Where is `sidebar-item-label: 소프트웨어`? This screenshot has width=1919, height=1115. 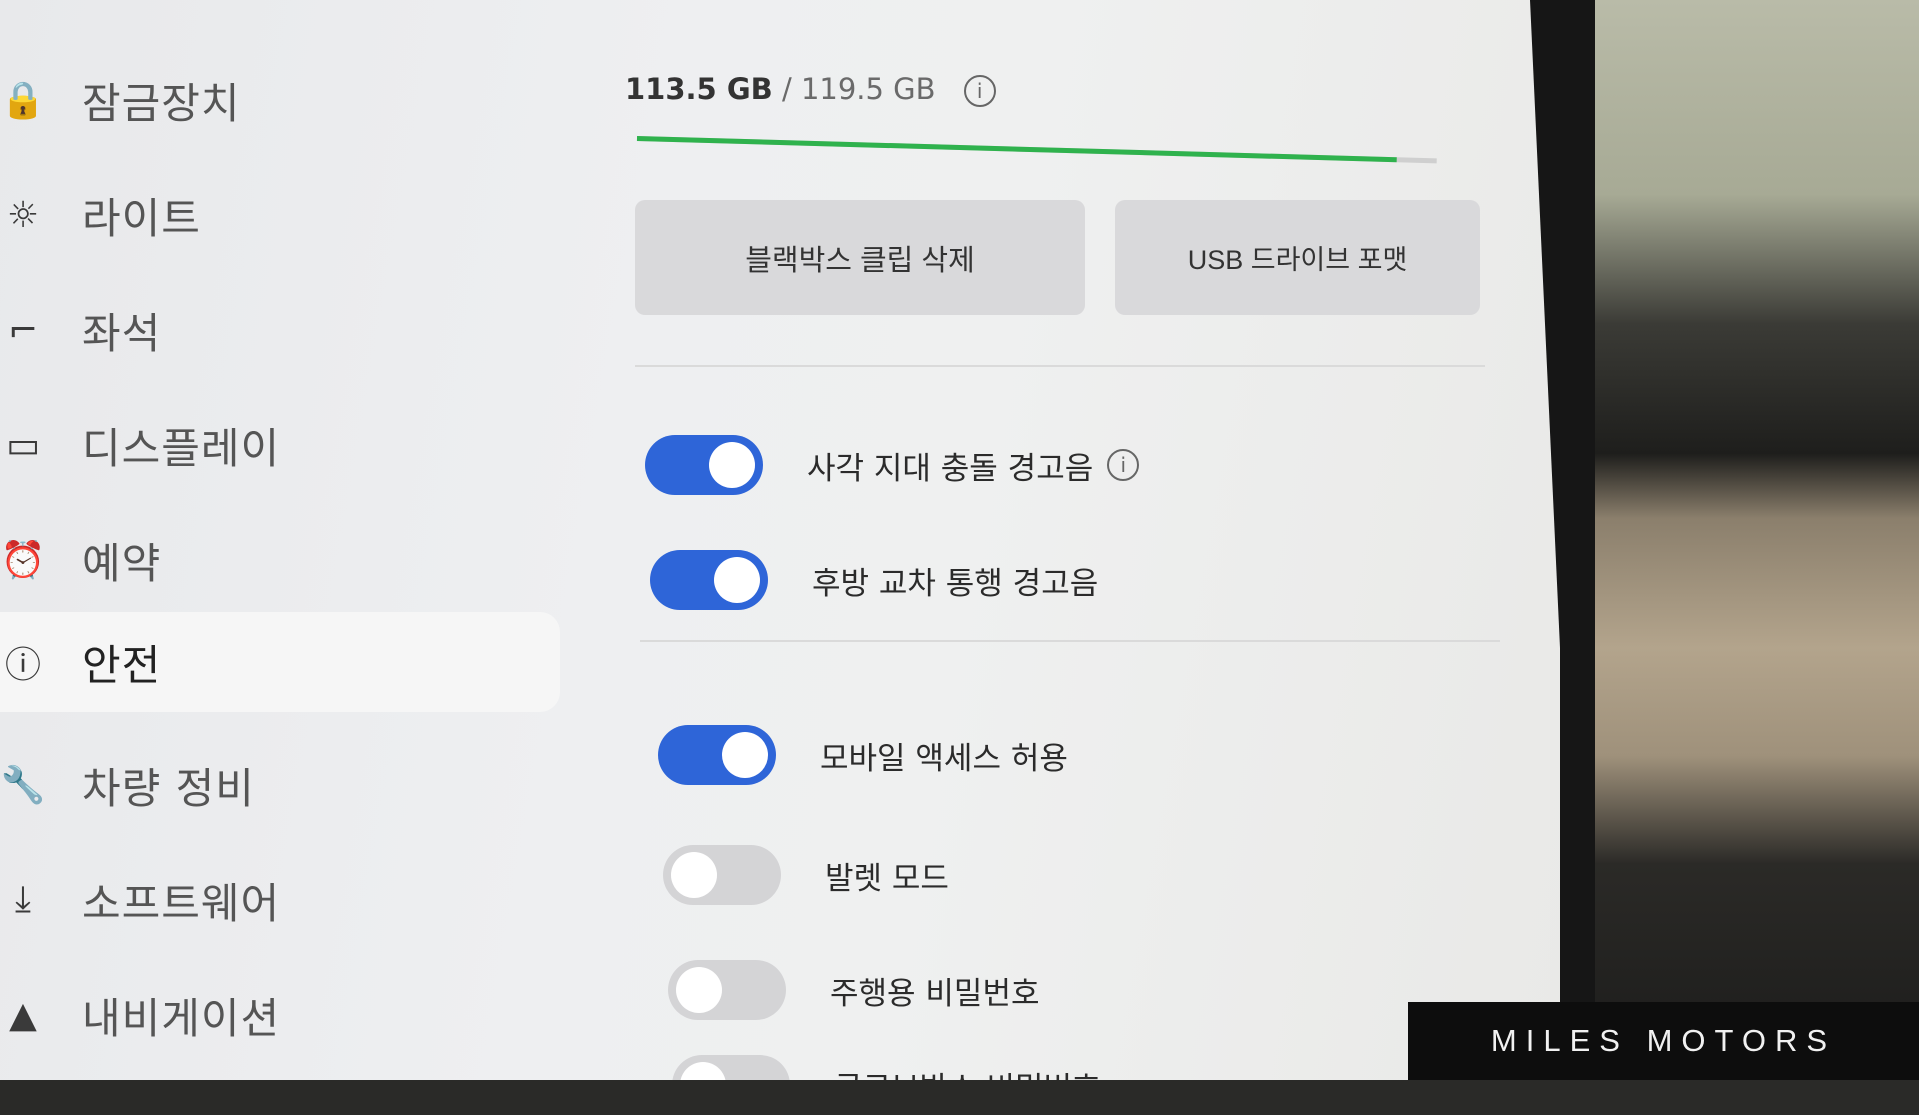
sidebar-item-label: 소프트웨어 is located at coordinates (181, 903).